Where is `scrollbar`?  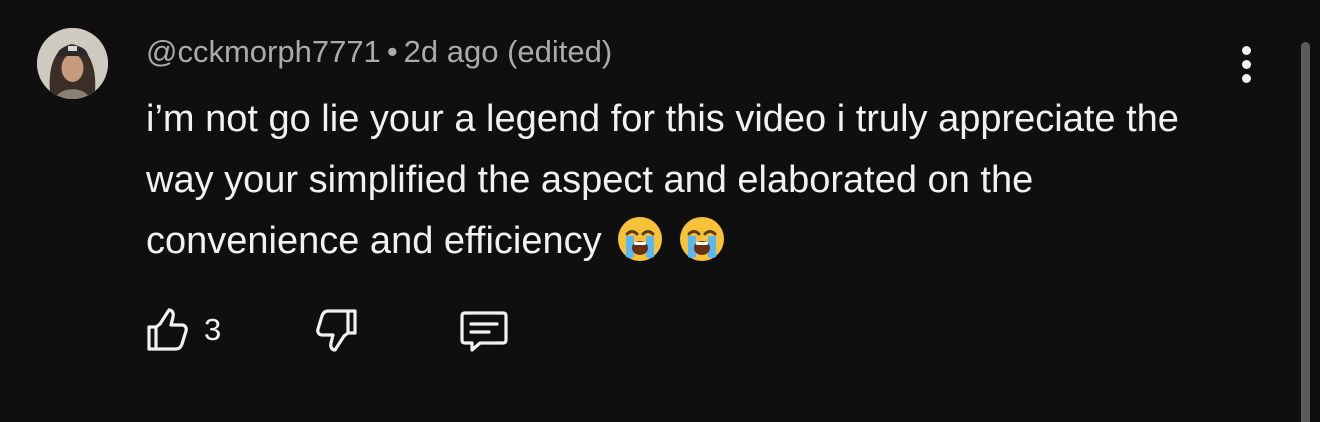
scrollbar is located at coordinates (1305, 232).